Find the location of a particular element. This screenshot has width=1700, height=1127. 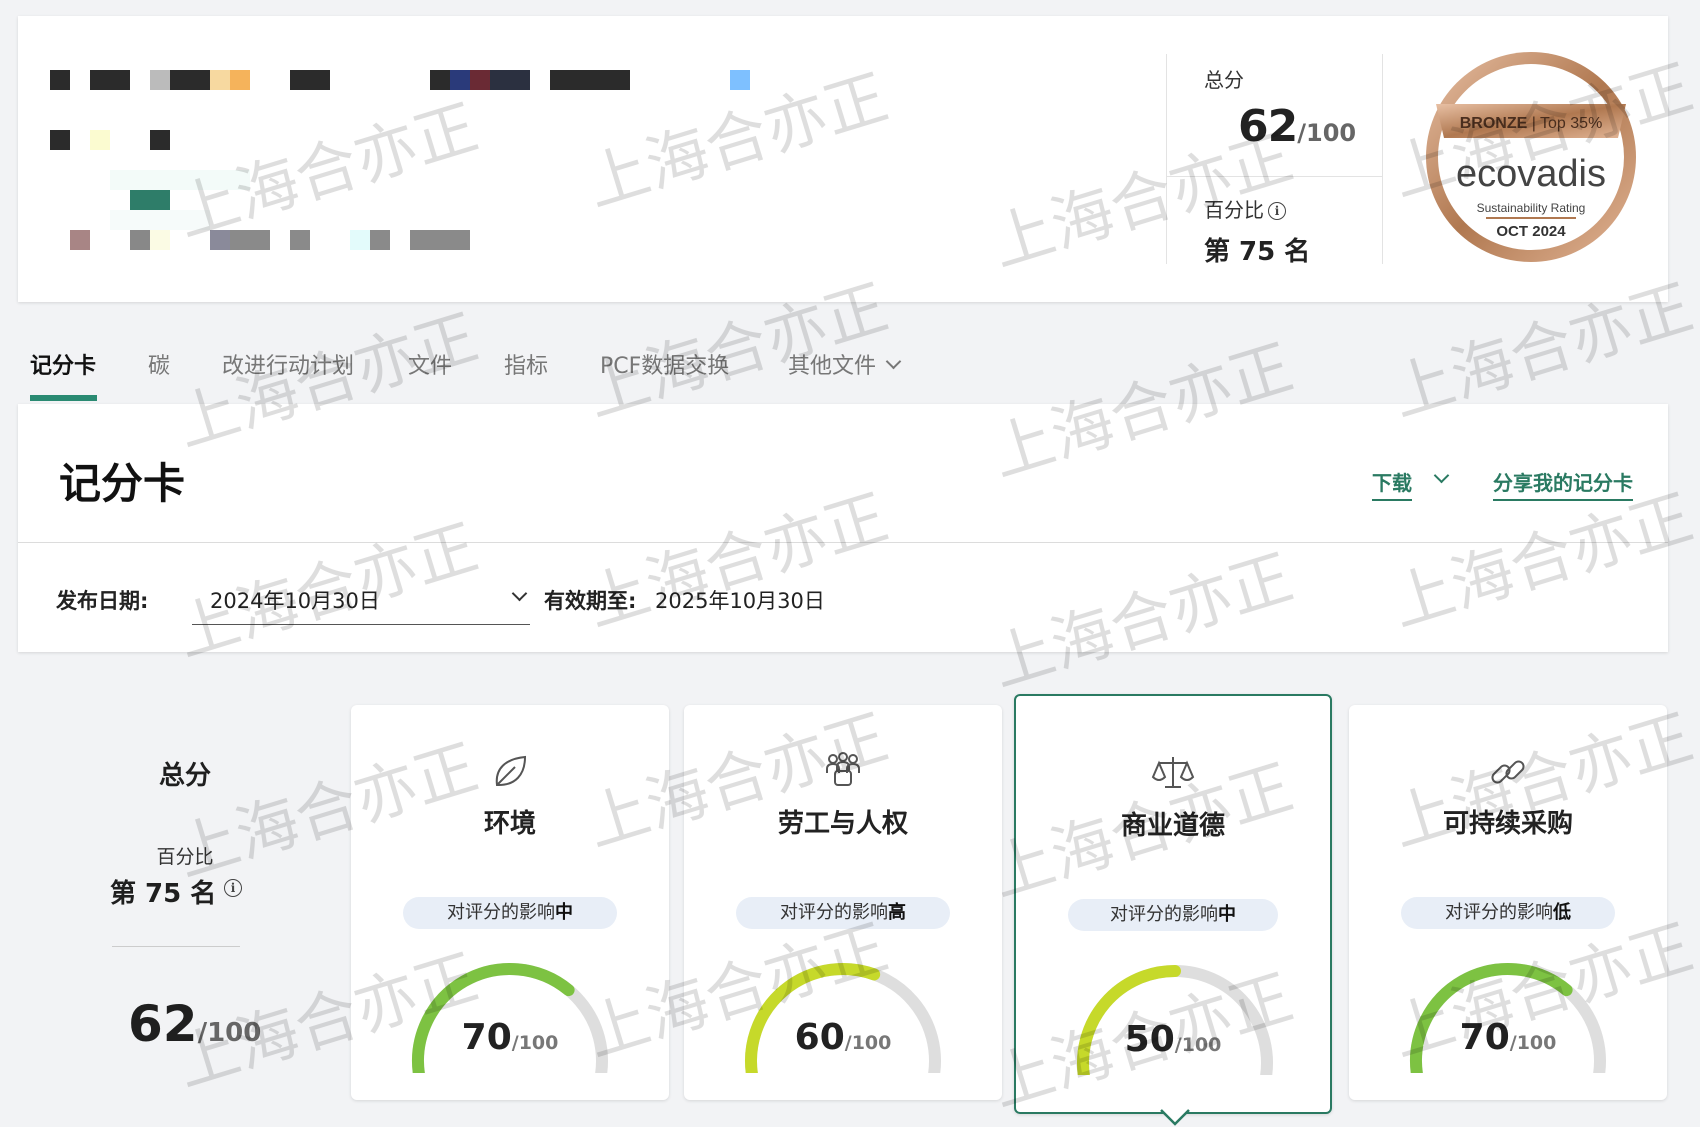

valid-until-value: 2025年10月30日 is located at coordinates (740, 601).